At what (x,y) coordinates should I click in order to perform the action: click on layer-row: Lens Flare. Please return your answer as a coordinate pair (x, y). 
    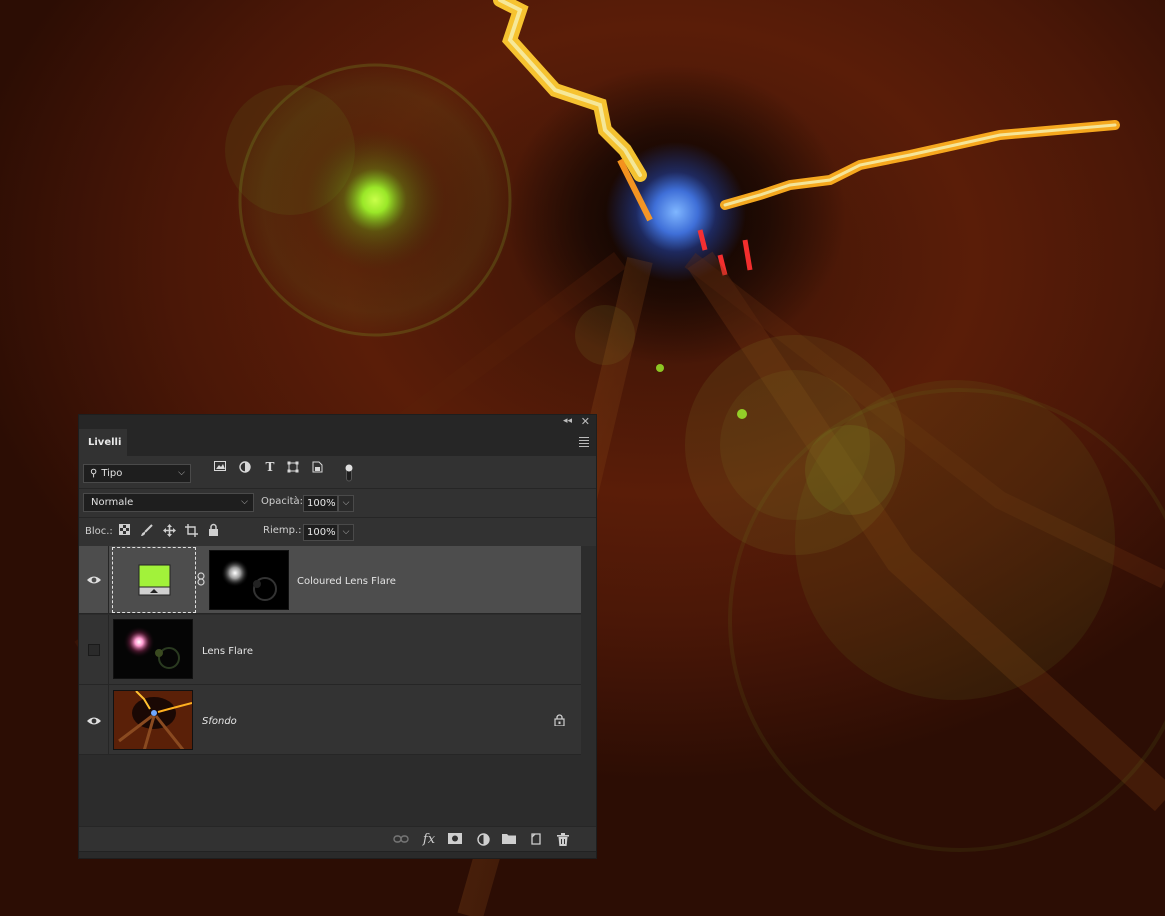
    Looking at the image, I should click on (330, 650).